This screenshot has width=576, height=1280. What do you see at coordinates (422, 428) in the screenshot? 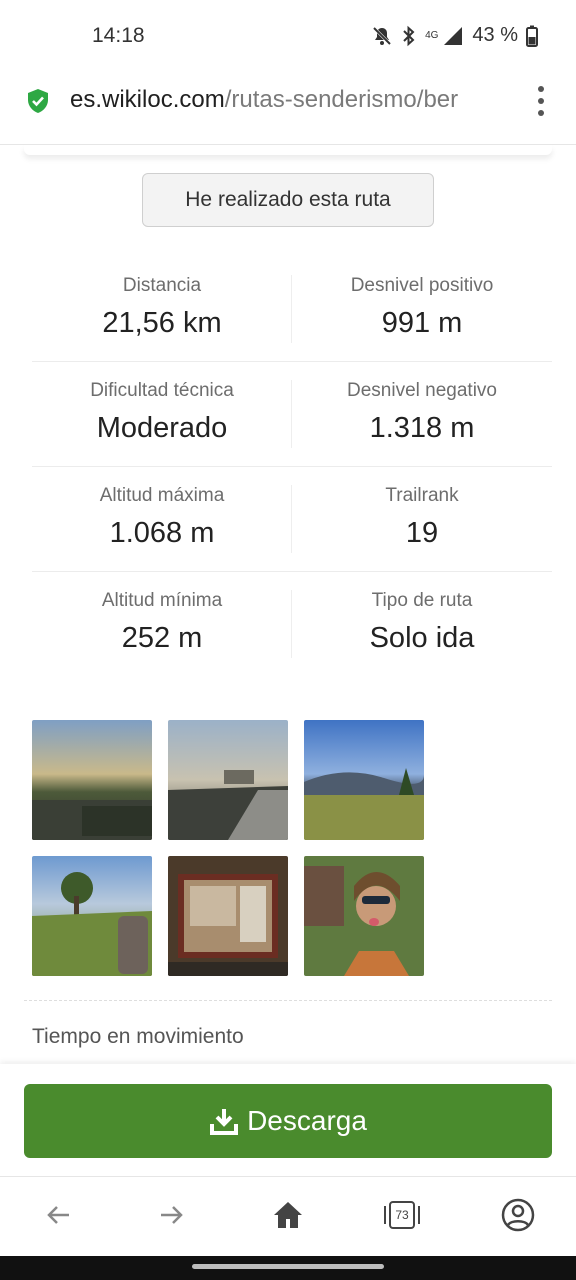
I see `stat-value: 1.318 m` at bounding box center [422, 428].